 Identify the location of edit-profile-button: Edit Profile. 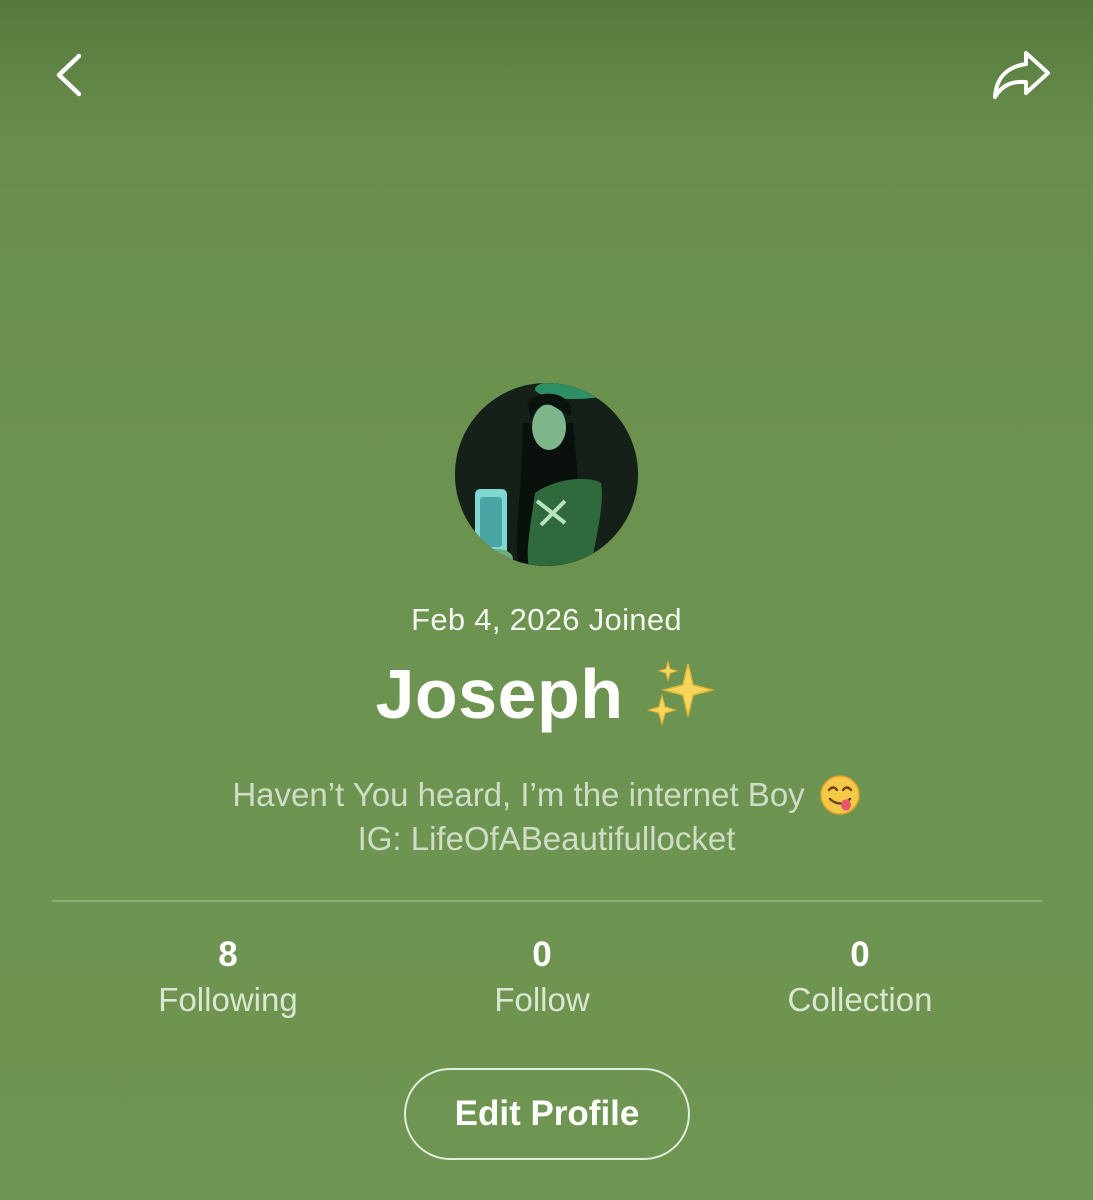
(547, 1114).